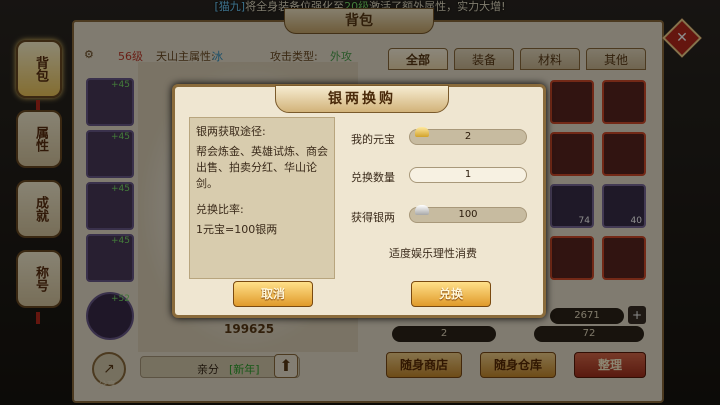 Image resolution: width=720 pixels, height=405 pixels. I want to click on cancel-button: 取消, so click(273, 294).